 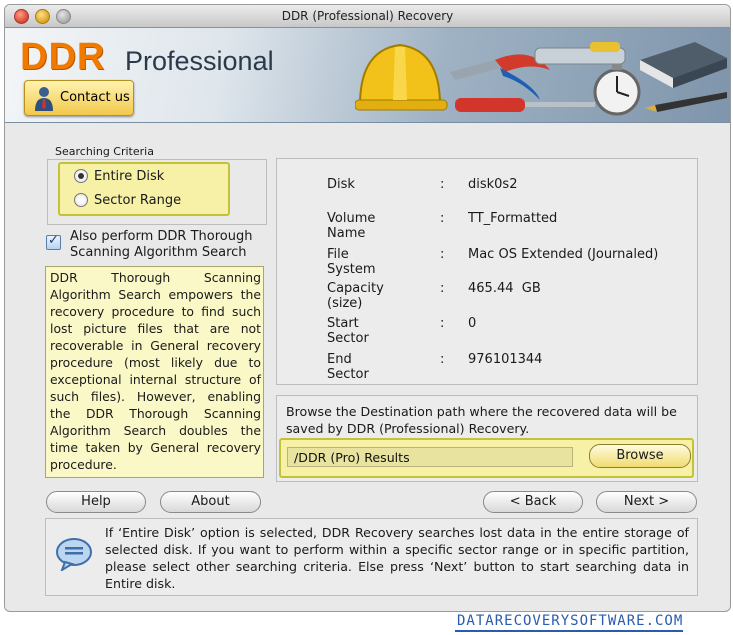 I want to click on about-button: About, so click(x=210, y=502).